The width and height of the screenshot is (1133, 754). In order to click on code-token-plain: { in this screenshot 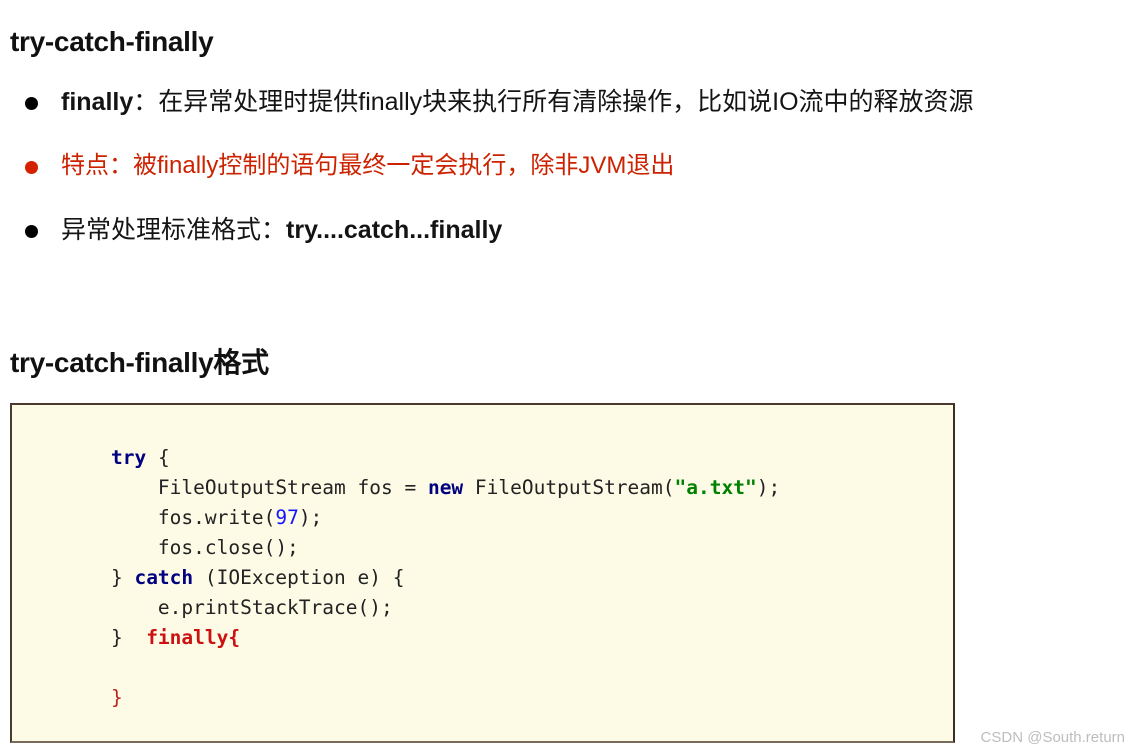, I will do `click(158, 457)`.